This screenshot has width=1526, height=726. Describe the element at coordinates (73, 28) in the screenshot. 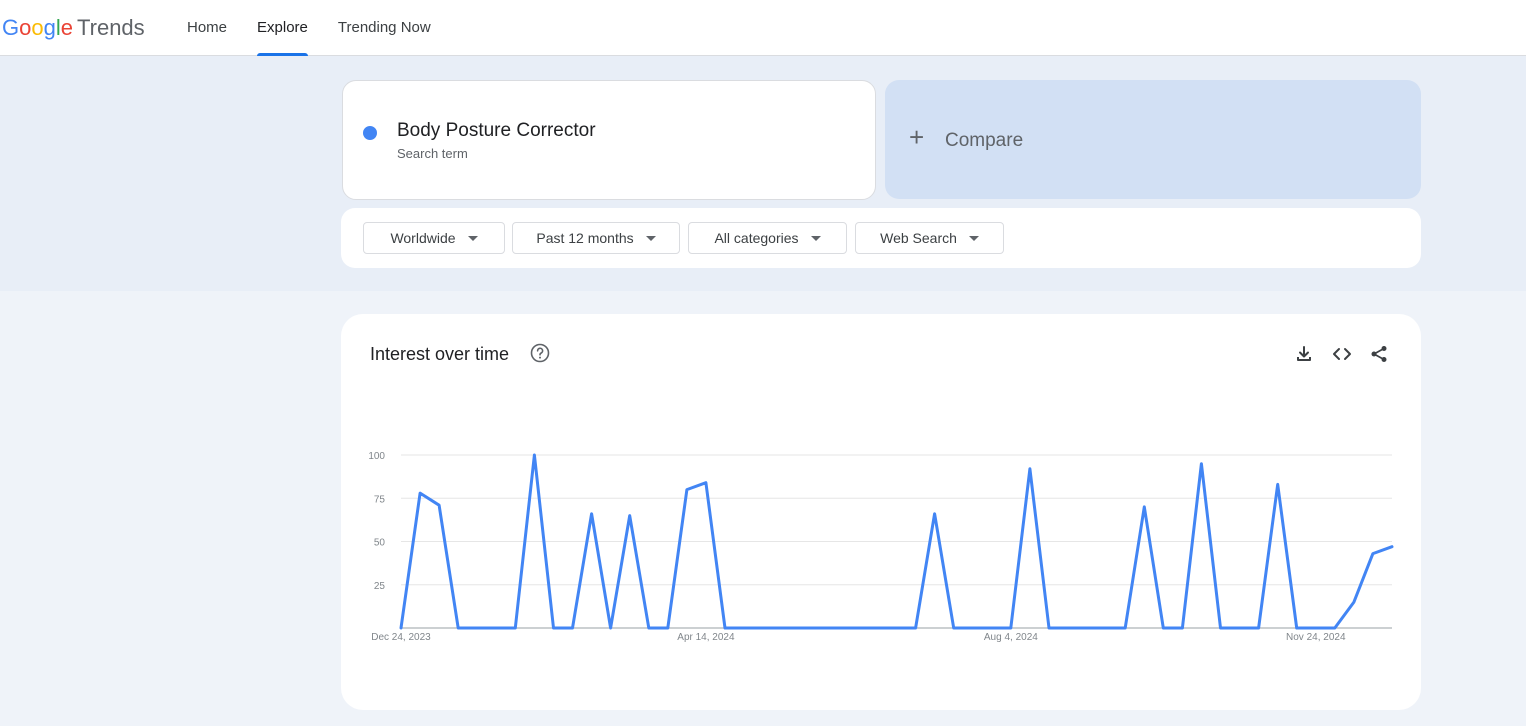

I see `google-trends-logo: Google Trends` at that location.